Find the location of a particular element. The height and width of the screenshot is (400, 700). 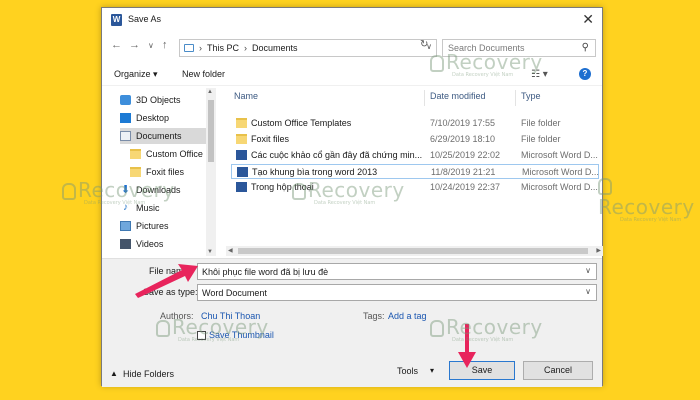

sidebar-item-desktop: Desktop is located at coordinates (163, 118).